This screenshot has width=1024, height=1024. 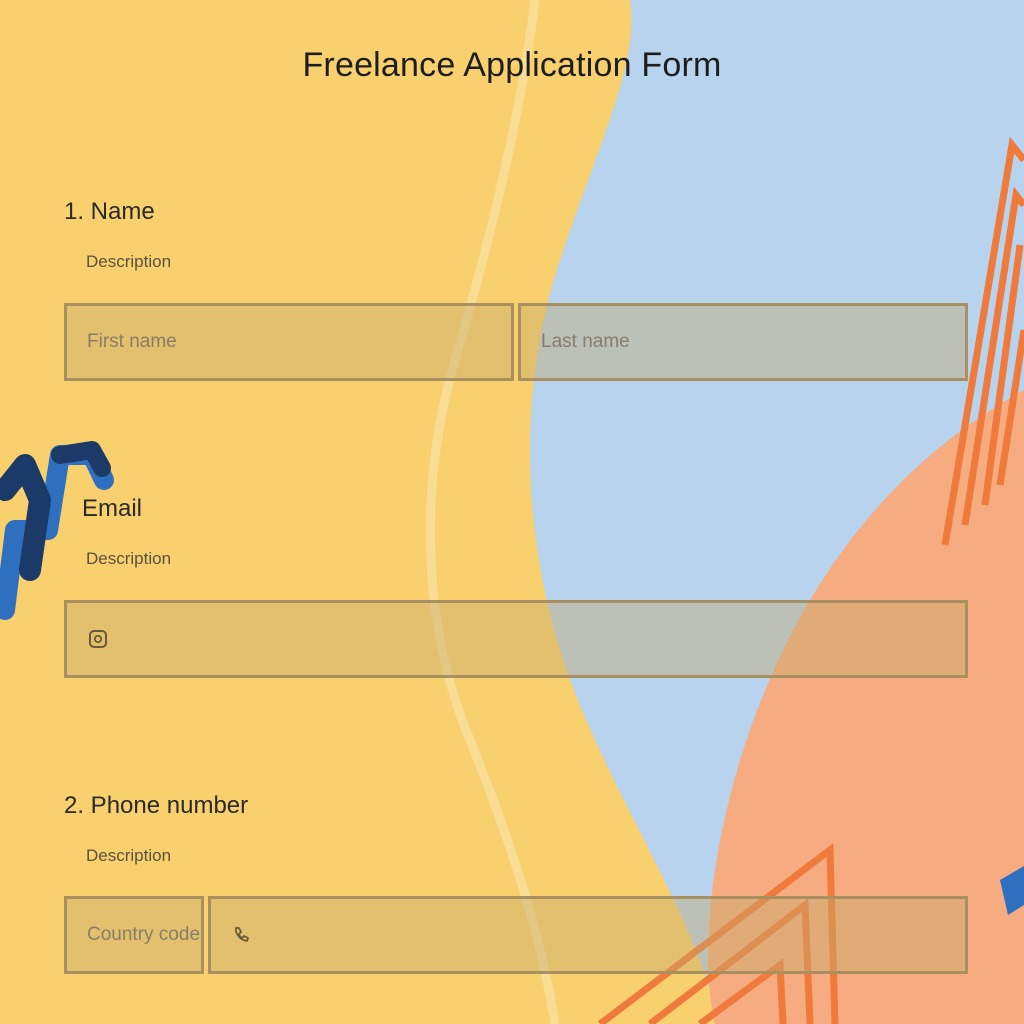 What do you see at coordinates (743, 342) in the screenshot?
I see `last-name-field: Last name` at bounding box center [743, 342].